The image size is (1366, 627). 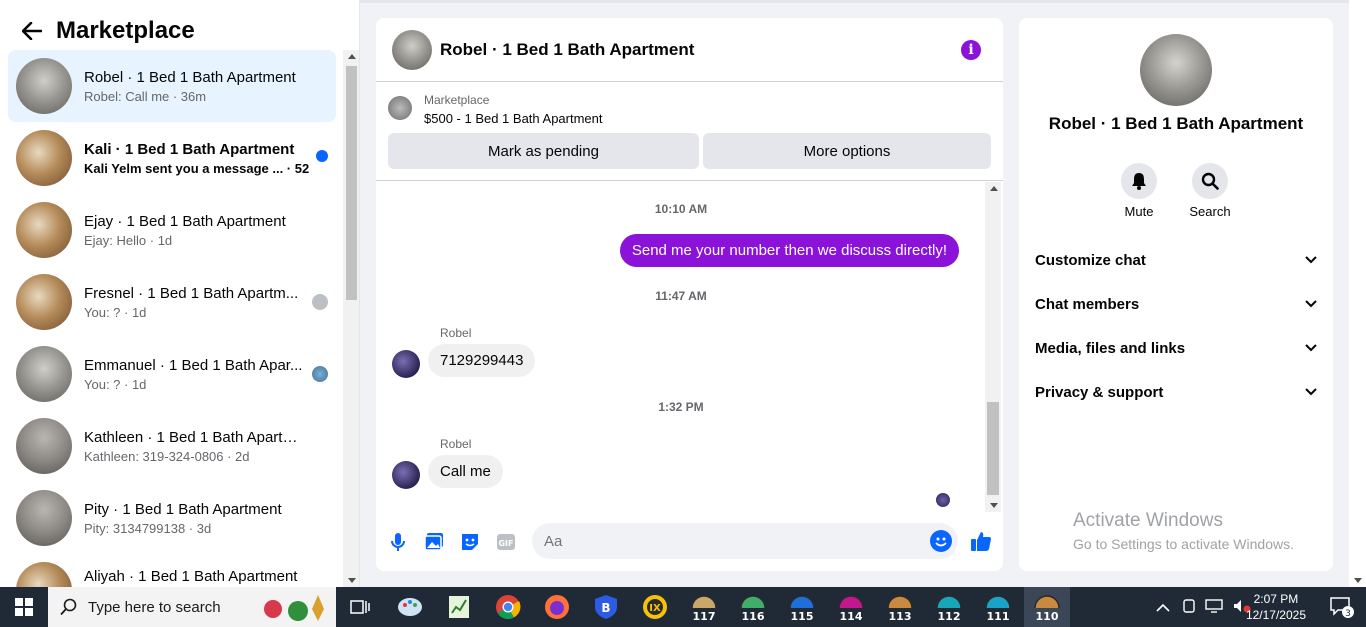 I want to click on taskbar-profile-app-115: 115, so click(x=802, y=607).